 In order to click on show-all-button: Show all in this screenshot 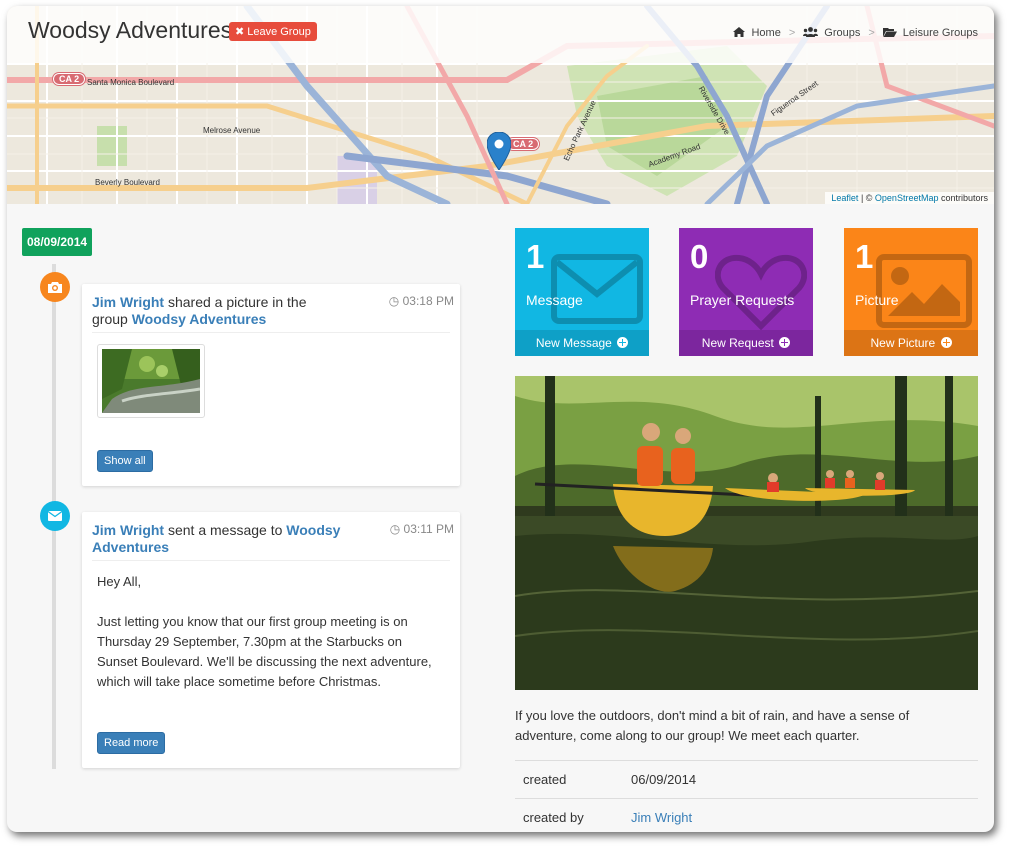, I will do `click(125, 461)`.